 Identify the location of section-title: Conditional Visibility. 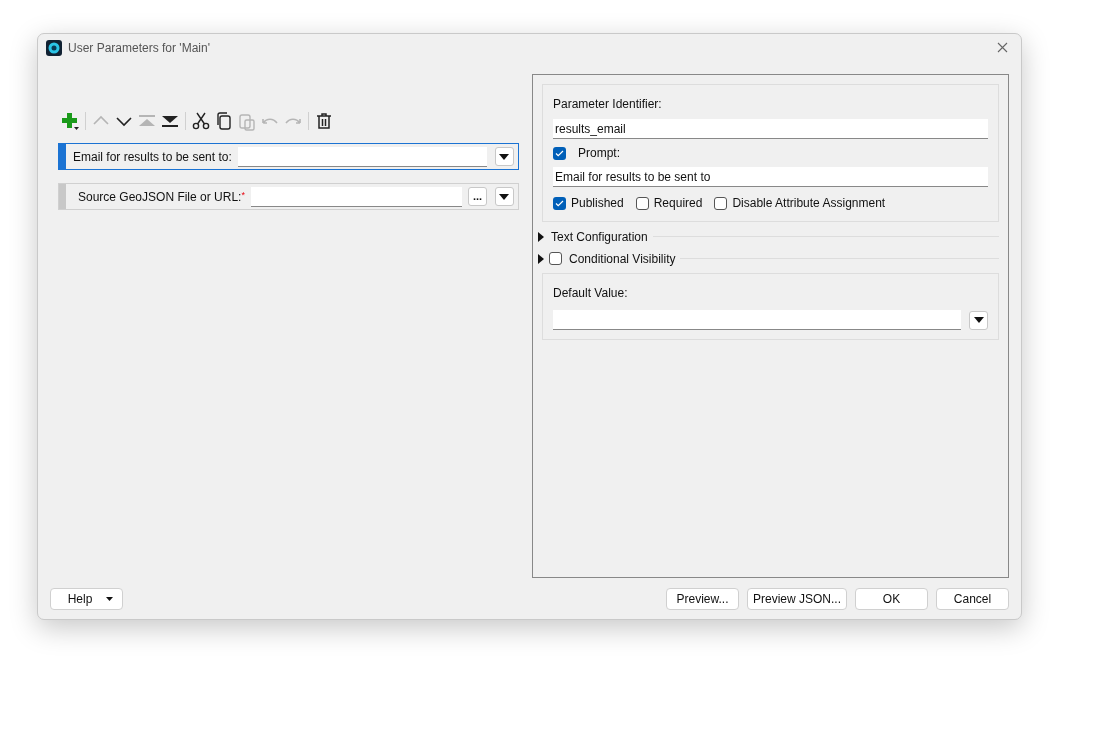
(622, 259).